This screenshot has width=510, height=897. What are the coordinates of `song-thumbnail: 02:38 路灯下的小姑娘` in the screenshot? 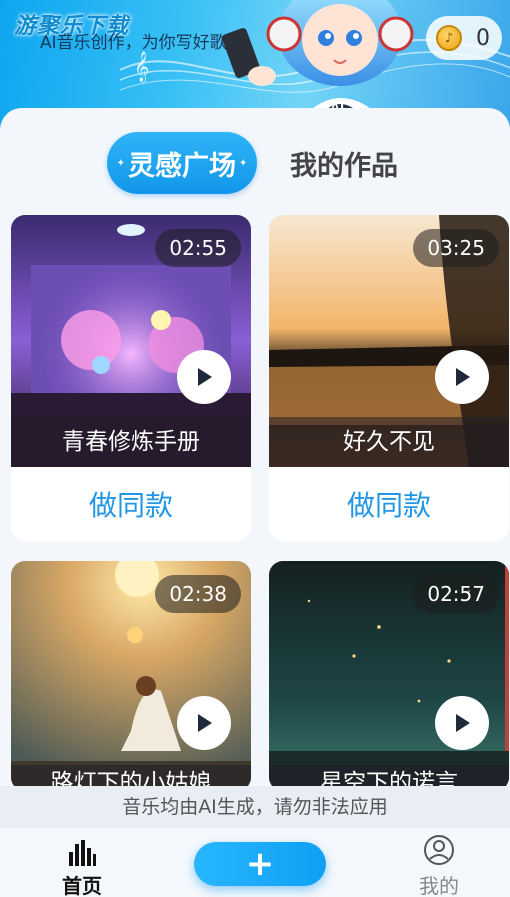 It's located at (131, 676).